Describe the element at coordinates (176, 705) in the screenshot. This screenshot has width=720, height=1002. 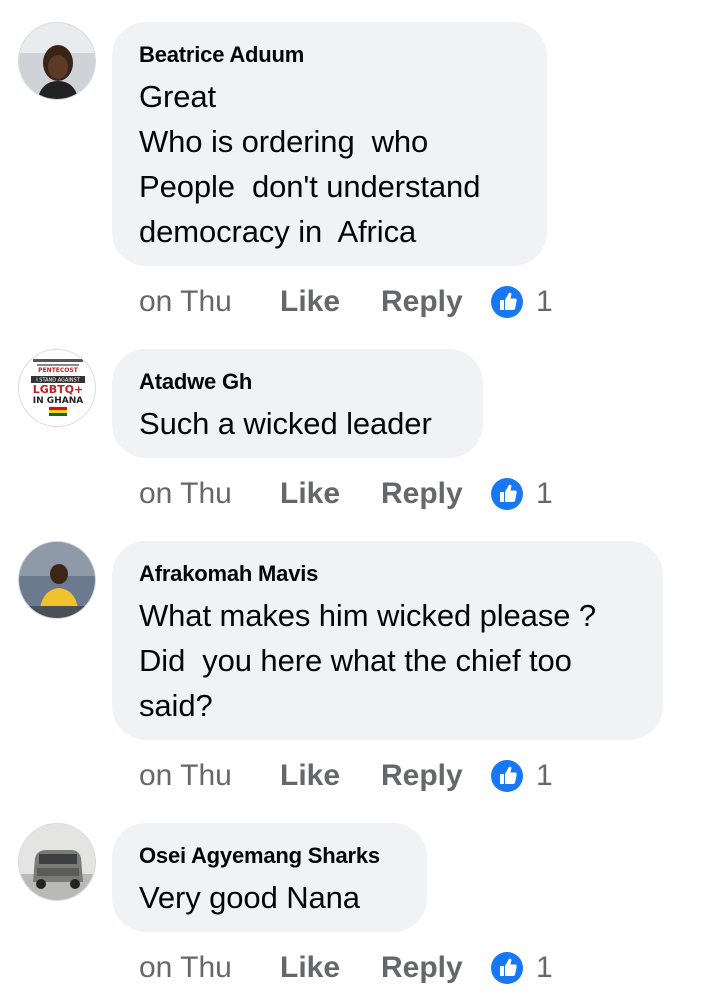
I see `comment-text-line: said?` at that location.